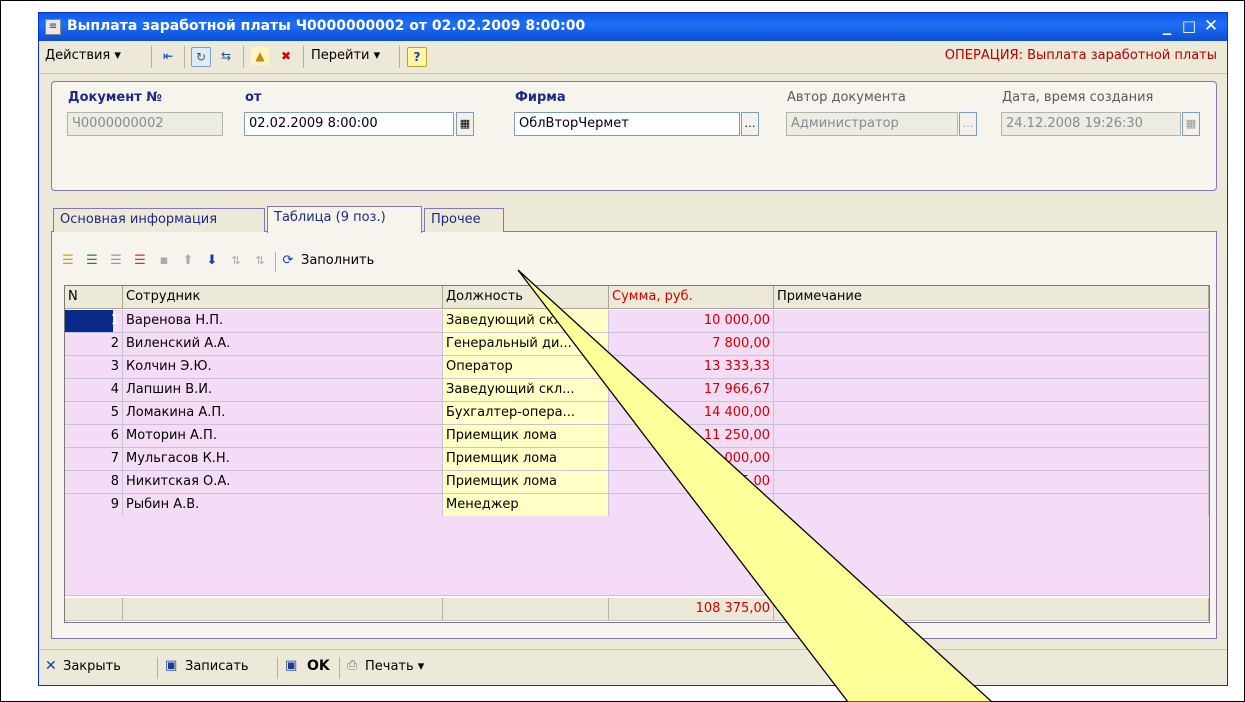  What do you see at coordinates (94, 344) in the screenshot?
I see `row-number-cell: 2` at bounding box center [94, 344].